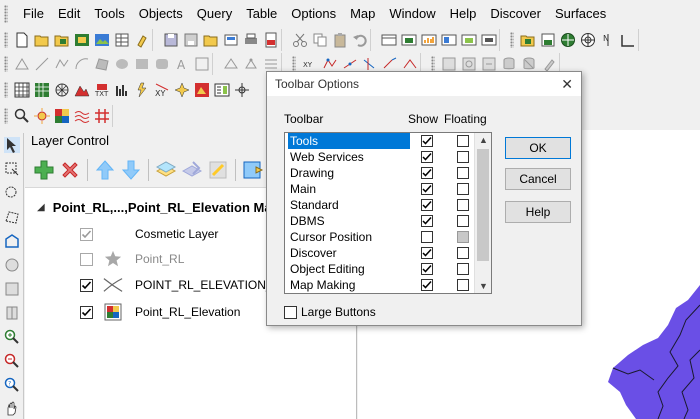 This screenshot has height=419, width=700. What do you see at coordinates (580, 13) in the screenshot?
I see `menu-surfaces: Surfaces` at bounding box center [580, 13].